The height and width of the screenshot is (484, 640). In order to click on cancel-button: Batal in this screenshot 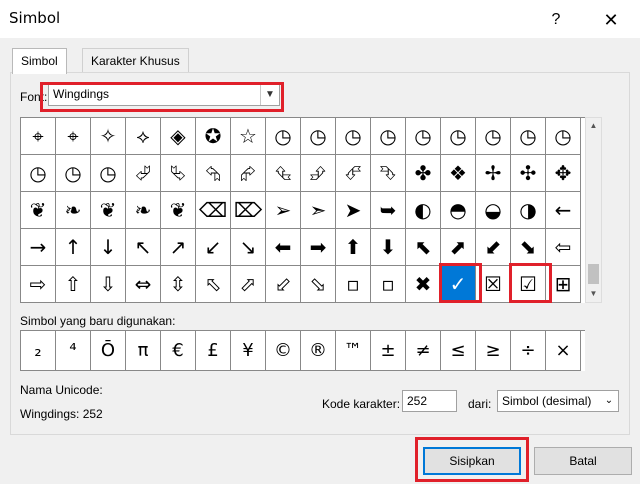, I will do `click(583, 461)`.